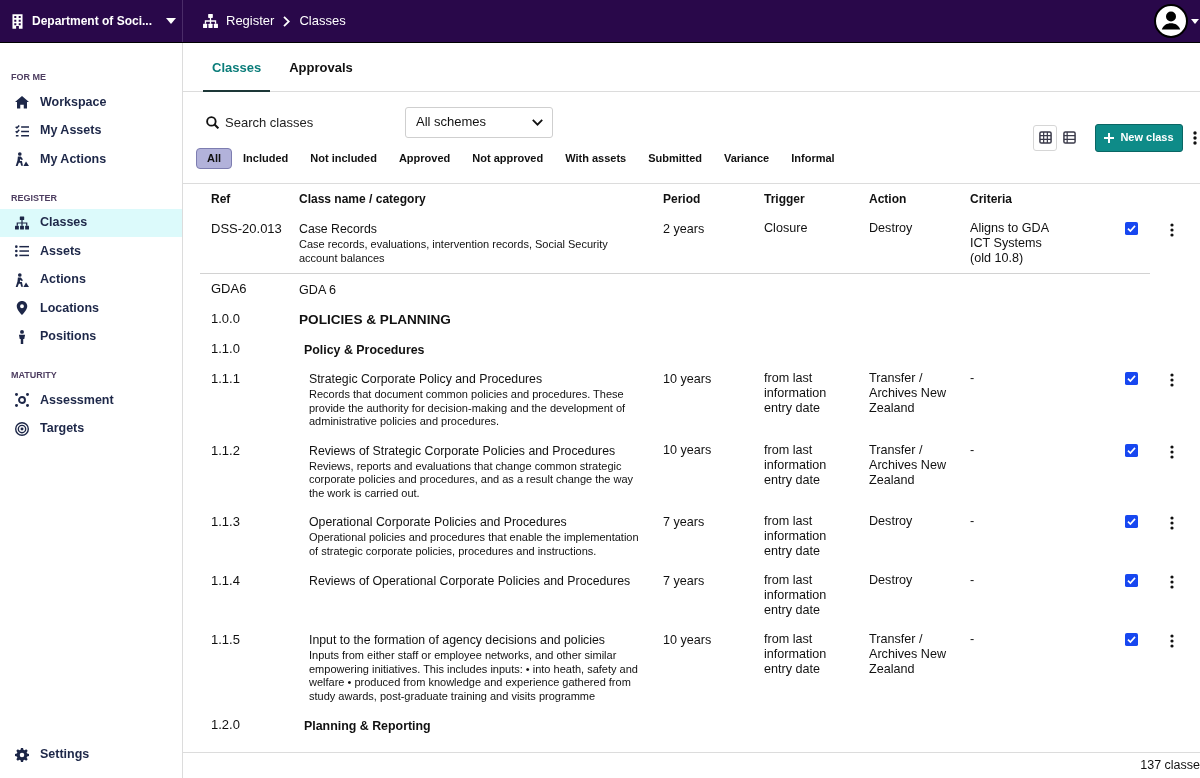 This screenshot has height=778, width=1200. I want to click on nav-item: Classes, so click(91, 222).